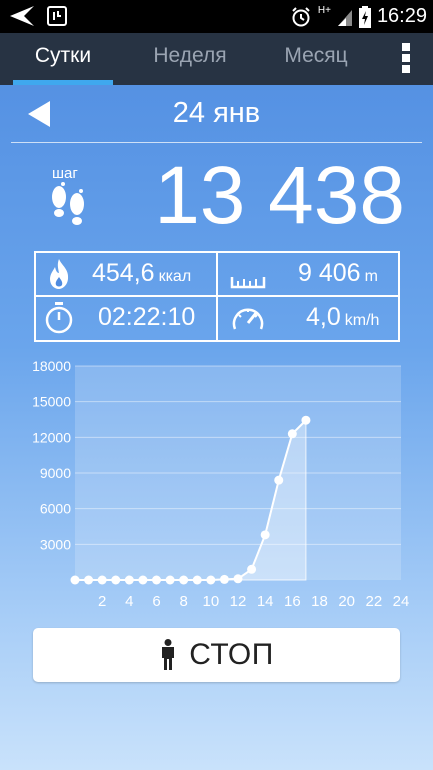  Describe the element at coordinates (279, 195) in the screenshot. I see `step-count: 13 438` at that location.